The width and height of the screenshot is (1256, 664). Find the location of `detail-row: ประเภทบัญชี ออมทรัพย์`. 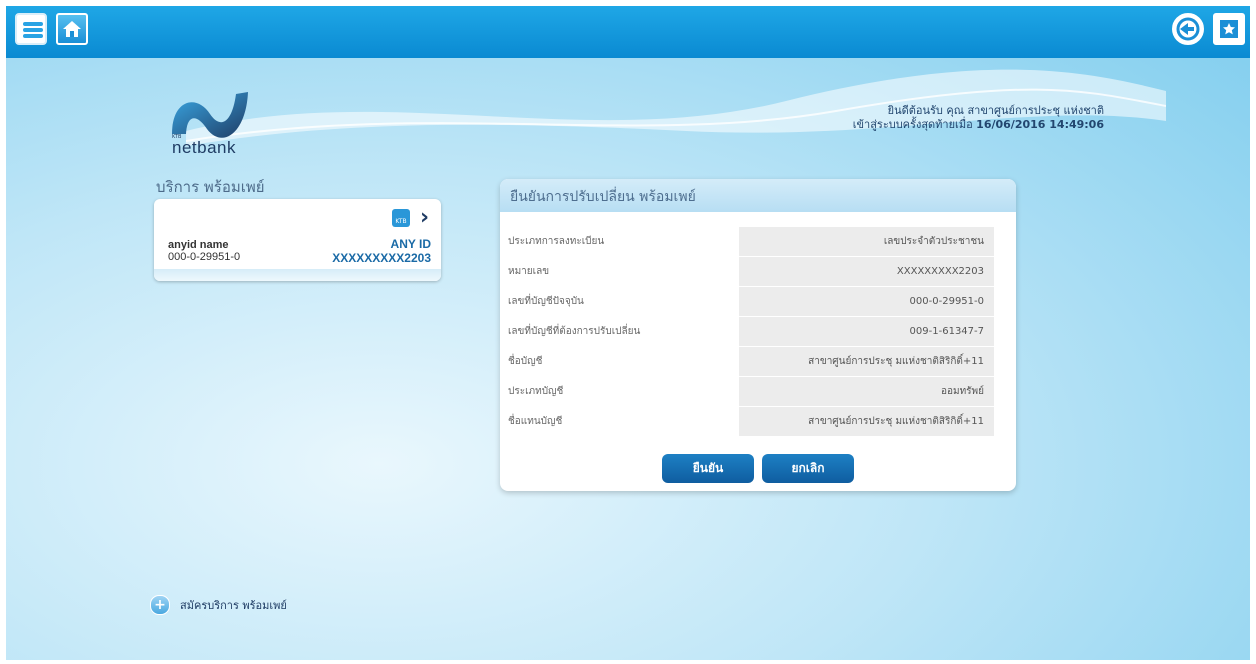

detail-row: ประเภทบัญชี ออมทรัพย์ is located at coordinates (756, 391).